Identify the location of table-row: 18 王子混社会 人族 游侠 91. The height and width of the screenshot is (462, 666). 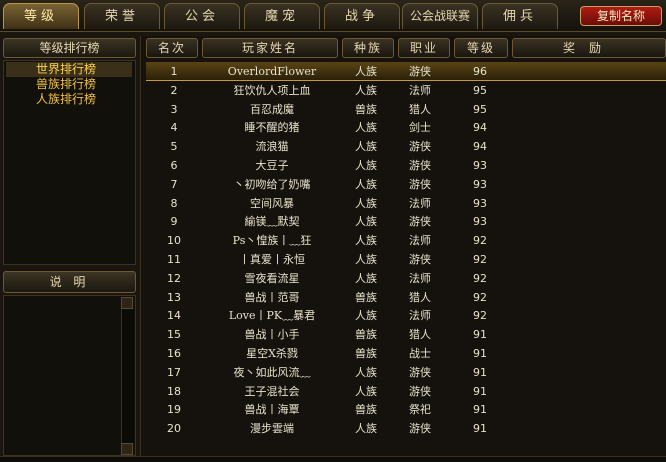
(406, 391).